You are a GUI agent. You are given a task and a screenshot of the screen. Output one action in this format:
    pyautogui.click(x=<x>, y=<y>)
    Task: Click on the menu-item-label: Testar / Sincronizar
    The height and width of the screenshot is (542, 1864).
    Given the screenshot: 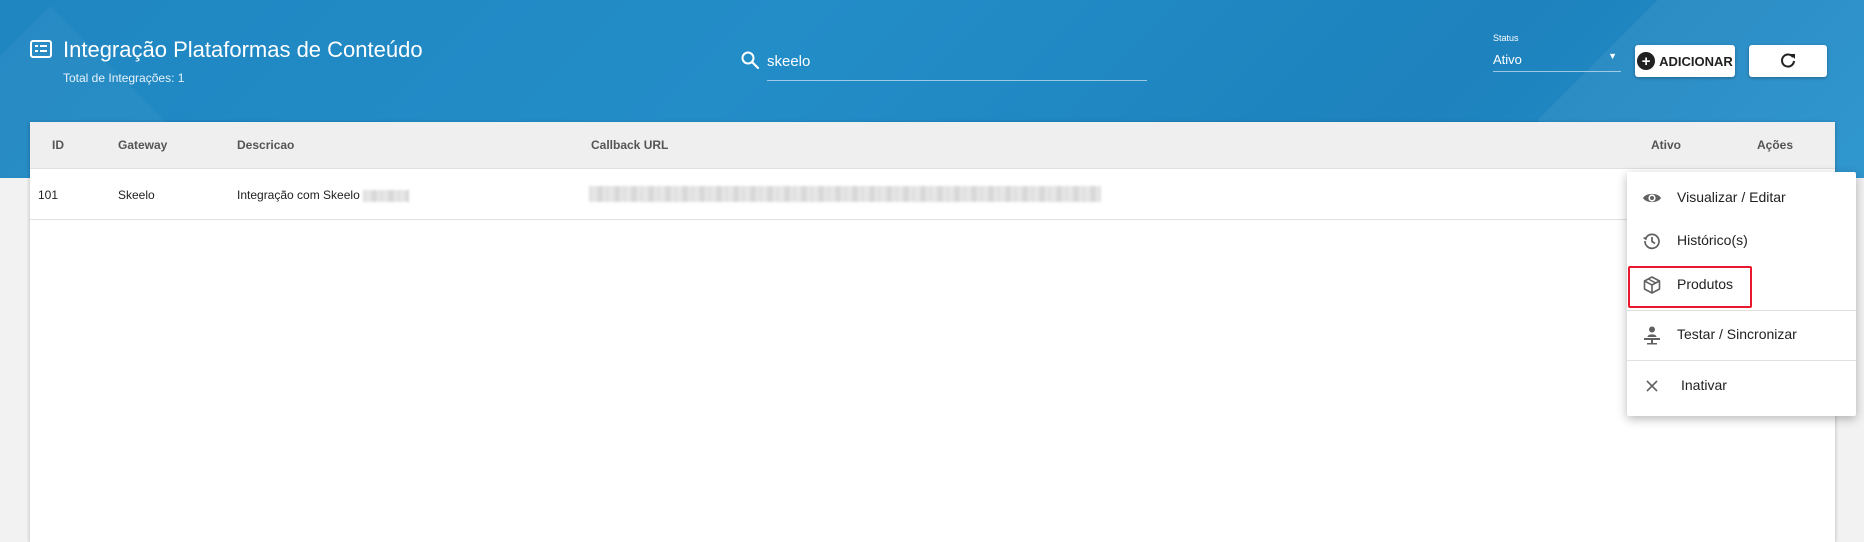 What is the action you would take?
    pyautogui.click(x=1737, y=334)
    